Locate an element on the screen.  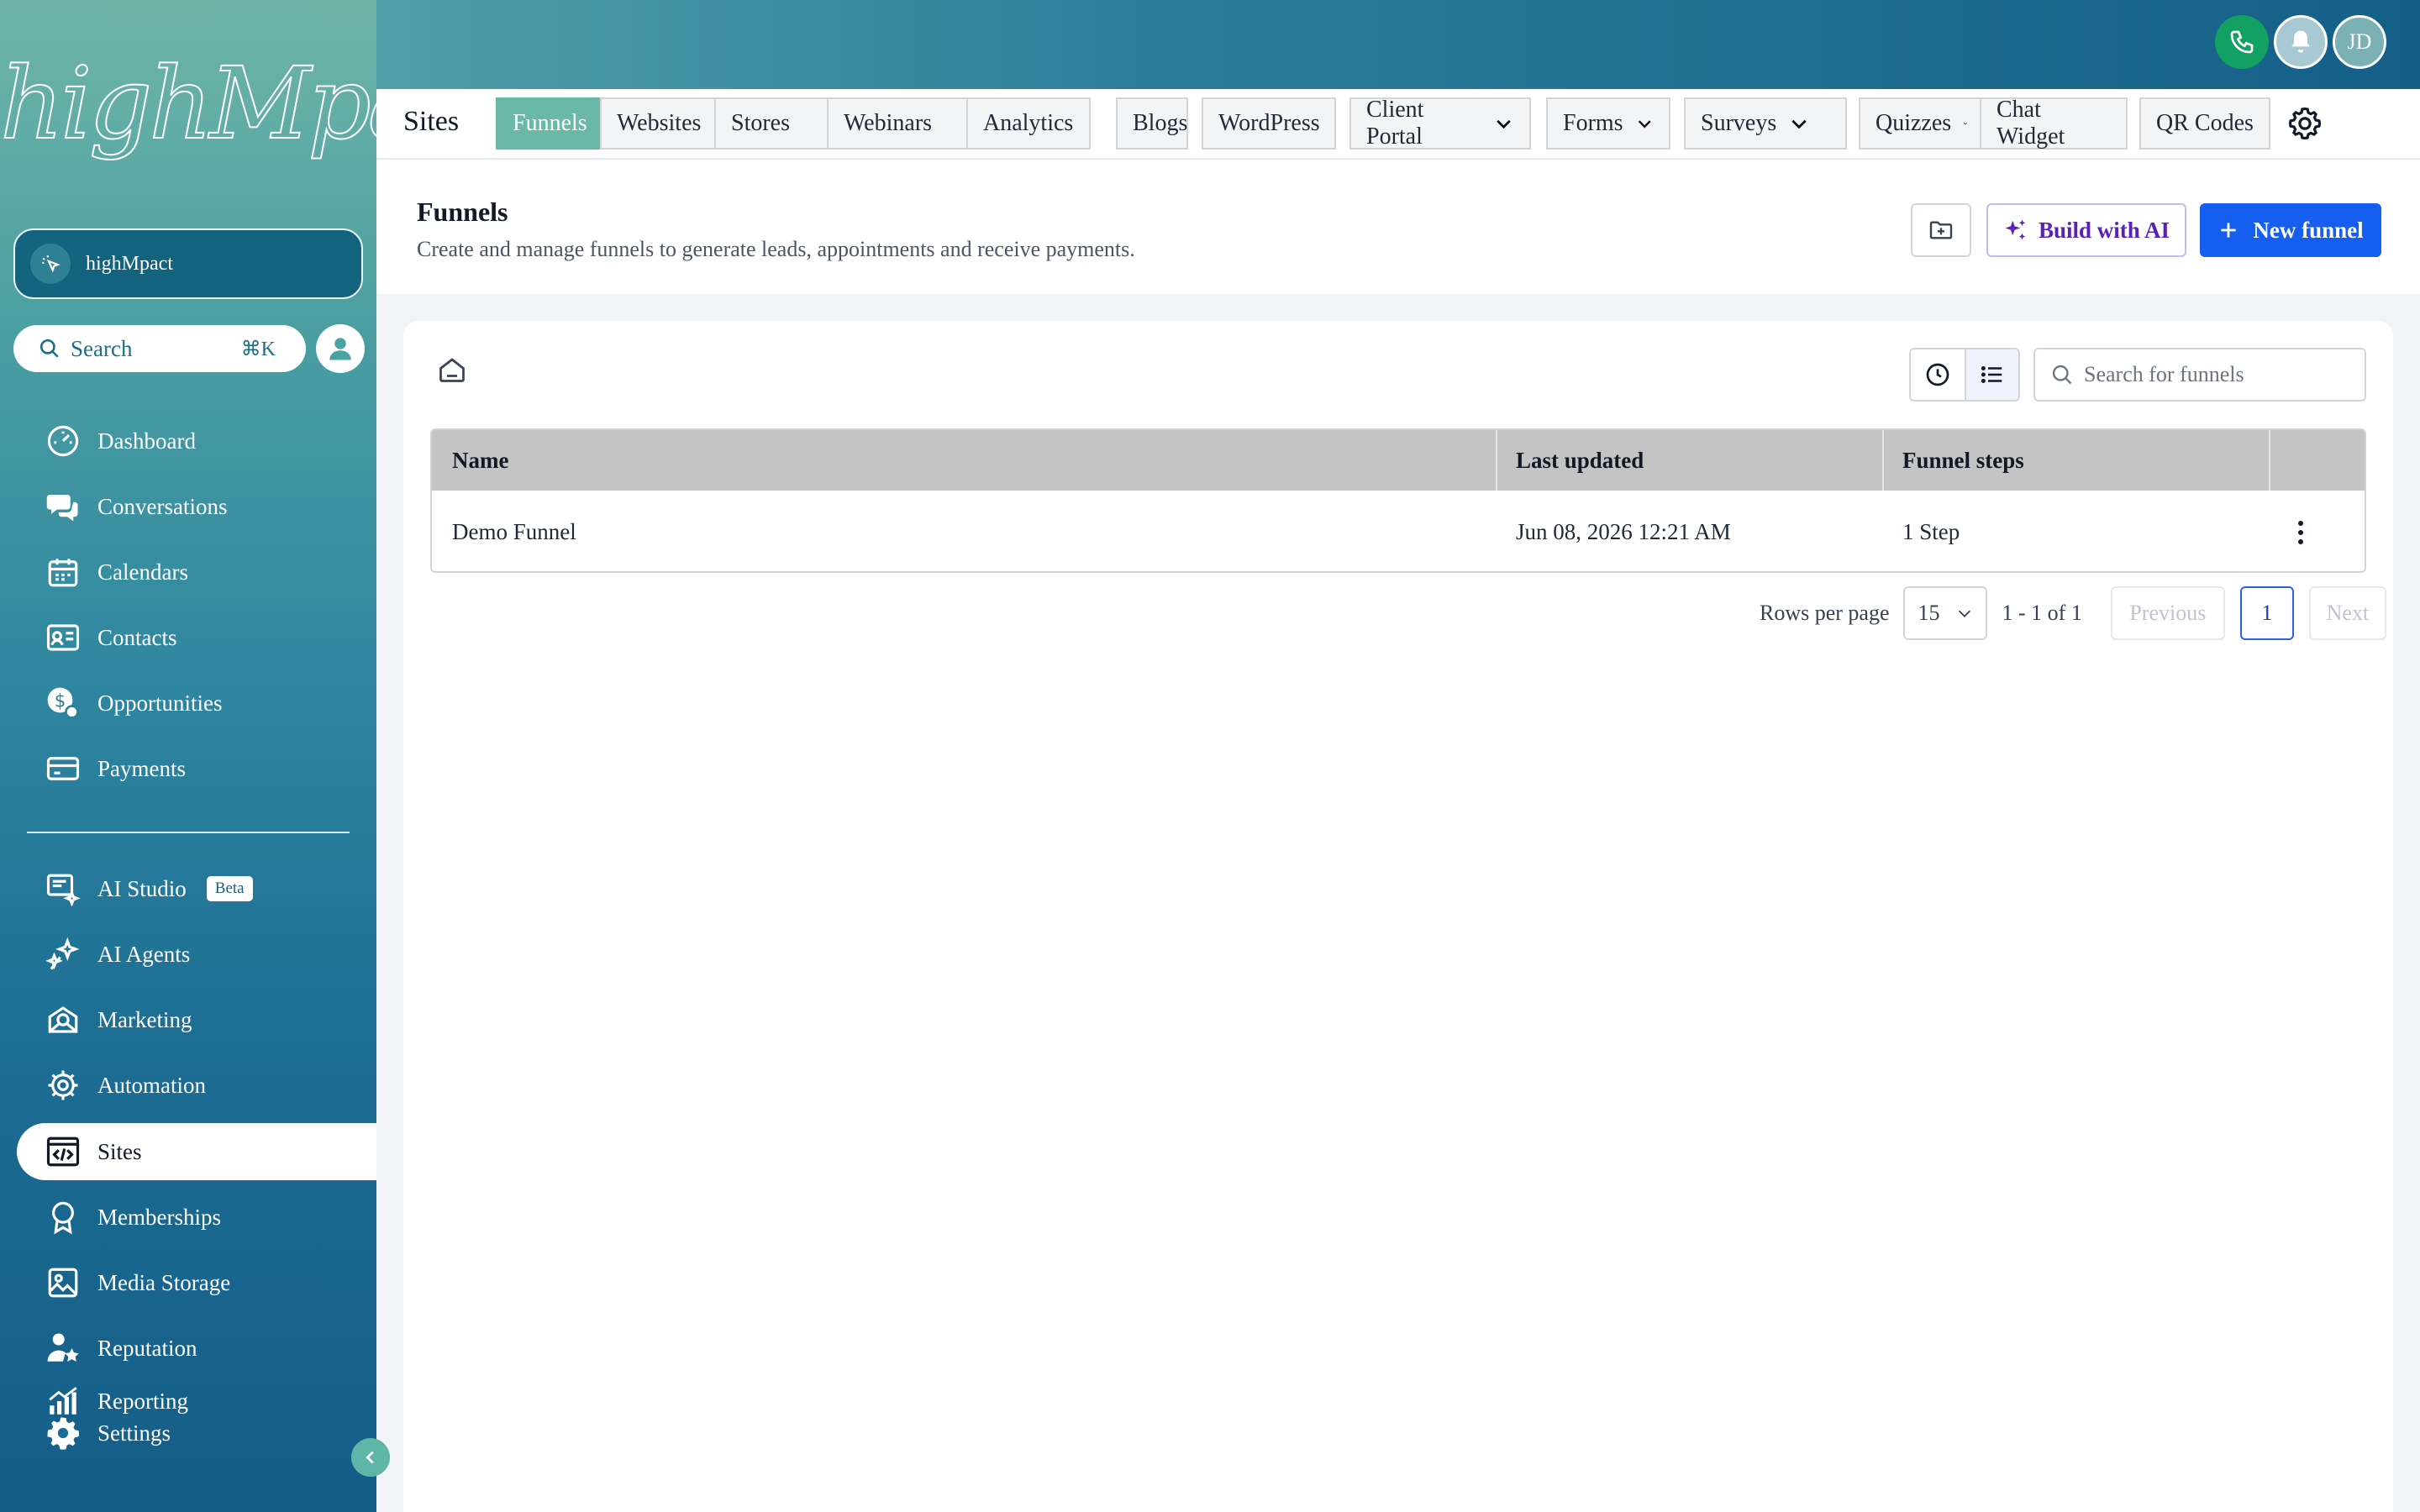
new-folder-button is located at coordinates (1941, 230).